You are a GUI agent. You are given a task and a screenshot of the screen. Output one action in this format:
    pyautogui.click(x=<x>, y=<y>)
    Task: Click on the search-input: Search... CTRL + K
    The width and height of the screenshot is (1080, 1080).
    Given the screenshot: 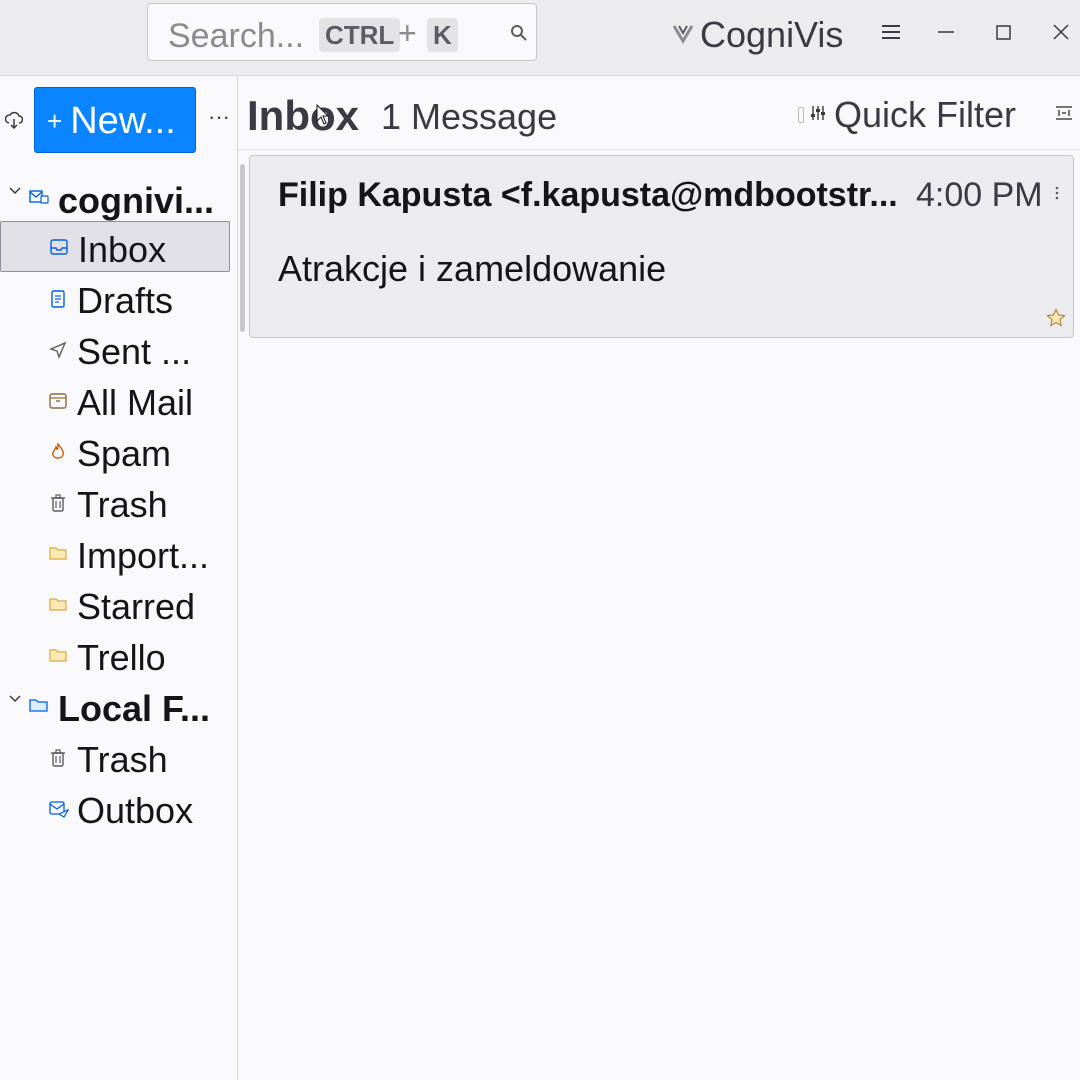 What is the action you would take?
    pyautogui.click(x=342, y=32)
    